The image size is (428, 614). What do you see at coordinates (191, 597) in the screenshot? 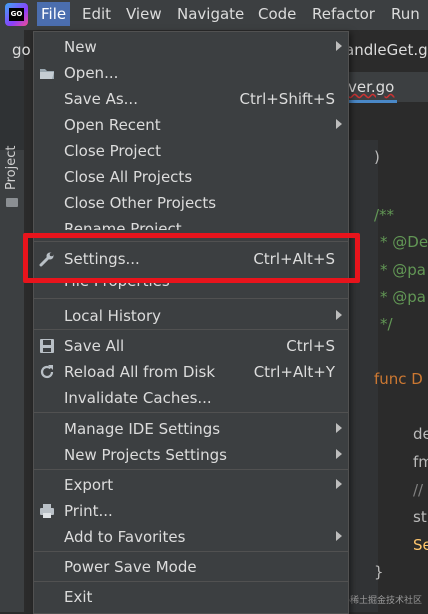
I see `menu-item-exit: Exit` at bounding box center [191, 597].